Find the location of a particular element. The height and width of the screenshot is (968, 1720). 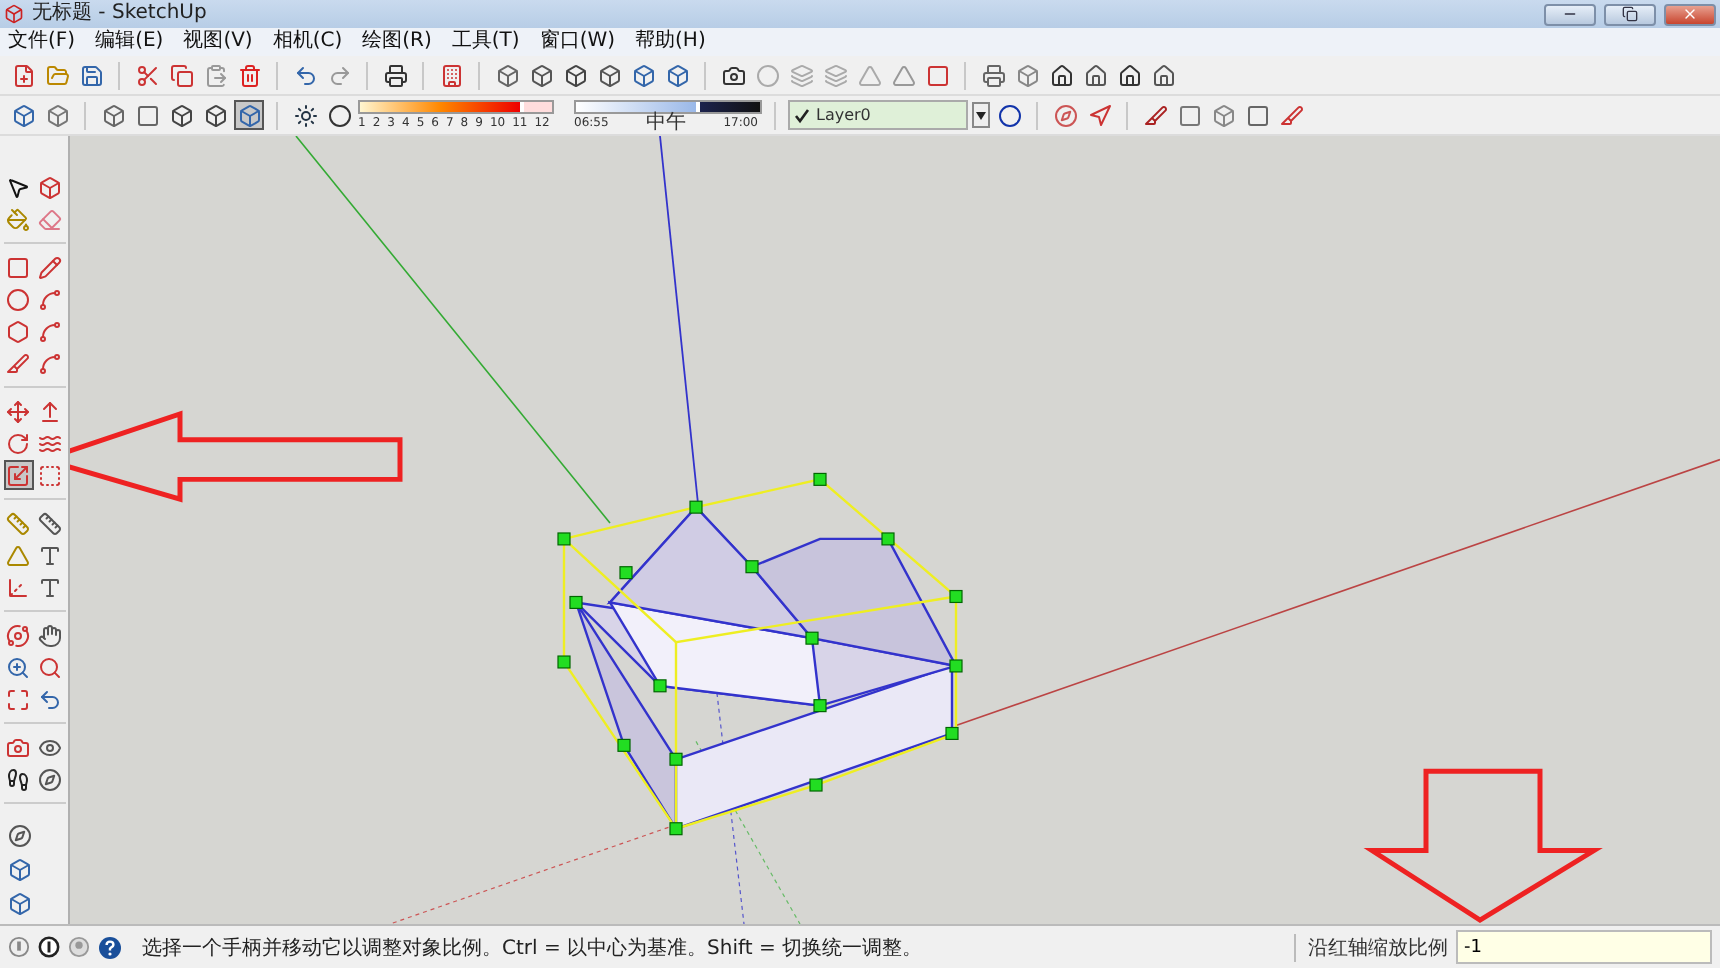

user-icon is located at coordinates (79, 947).